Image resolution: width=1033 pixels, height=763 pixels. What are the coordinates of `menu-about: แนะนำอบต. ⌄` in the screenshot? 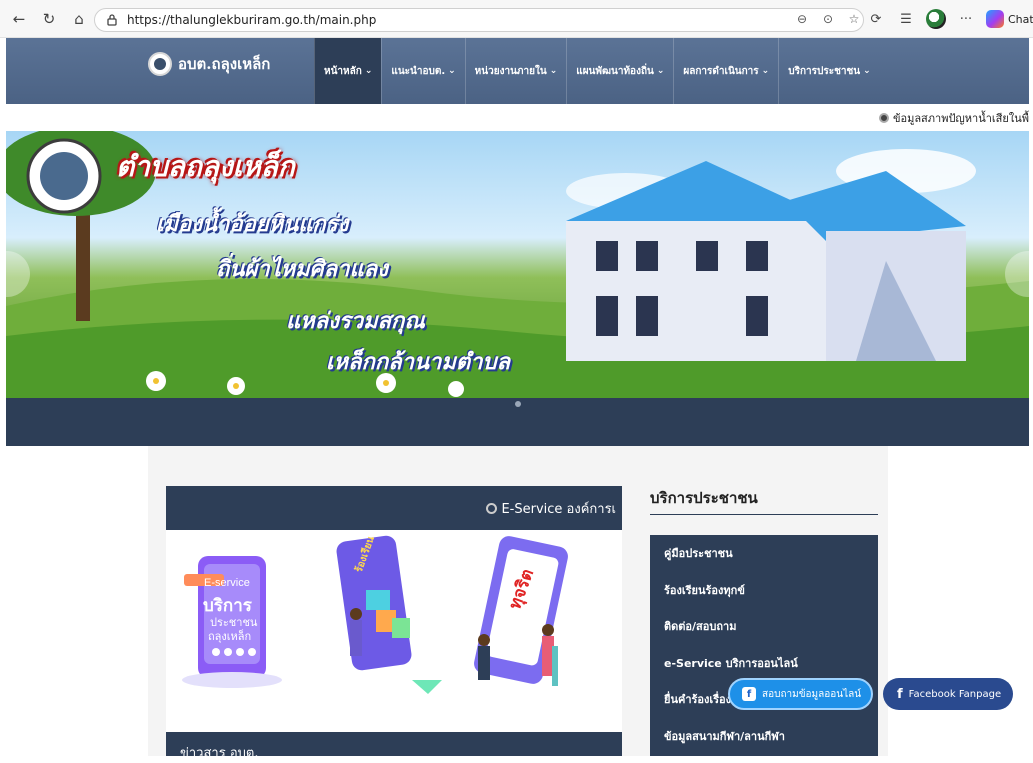 It's located at (422, 71).